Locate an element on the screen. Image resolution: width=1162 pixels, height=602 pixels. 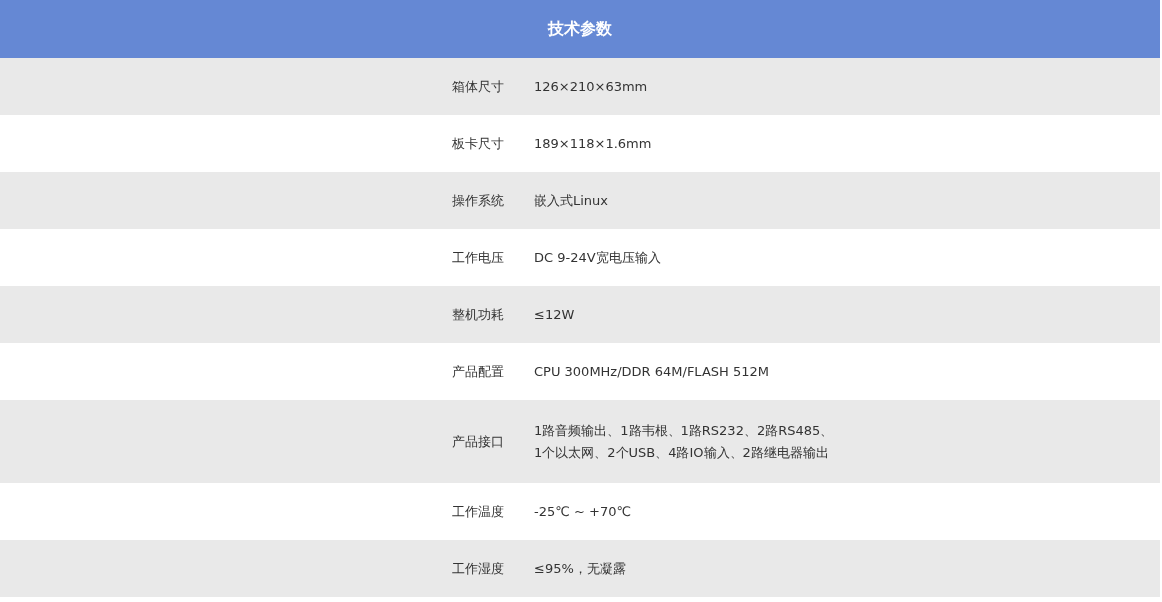
spec-label: 操作系统 is located at coordinates (478, 200).